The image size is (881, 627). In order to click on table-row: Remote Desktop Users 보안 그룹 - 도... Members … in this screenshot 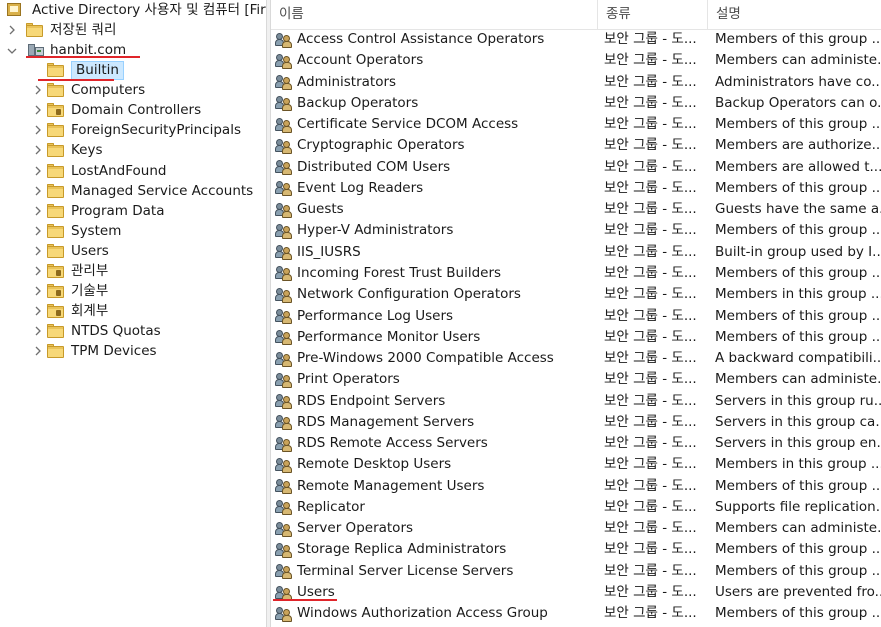, I will do `click(576, 464)`.